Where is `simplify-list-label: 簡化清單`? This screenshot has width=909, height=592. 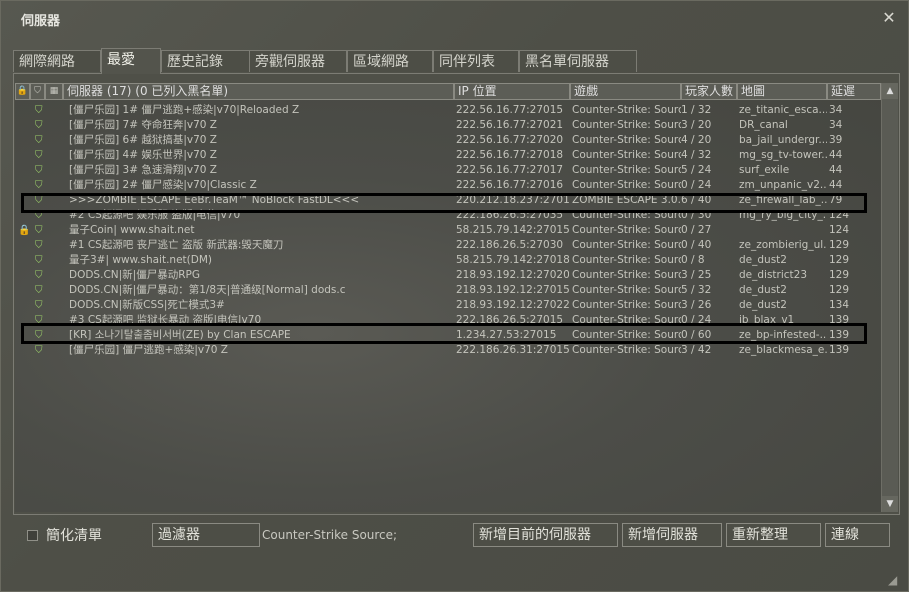
simplify-list-label: 簡化清單 is located at coordinates (74, 535).